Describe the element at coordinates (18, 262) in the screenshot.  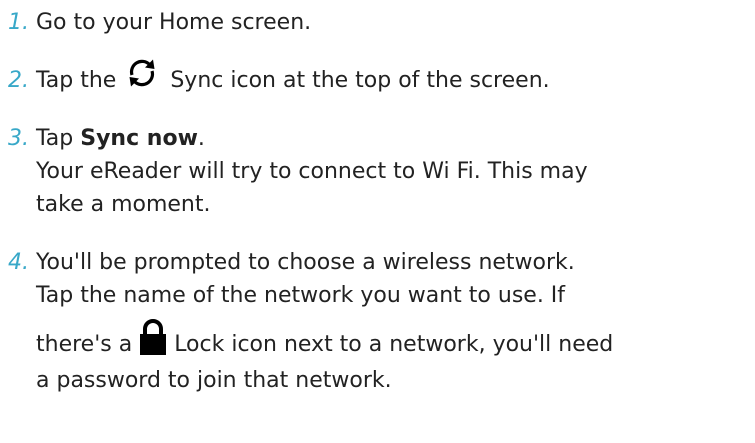
I see `step-number: 4.` at that location.